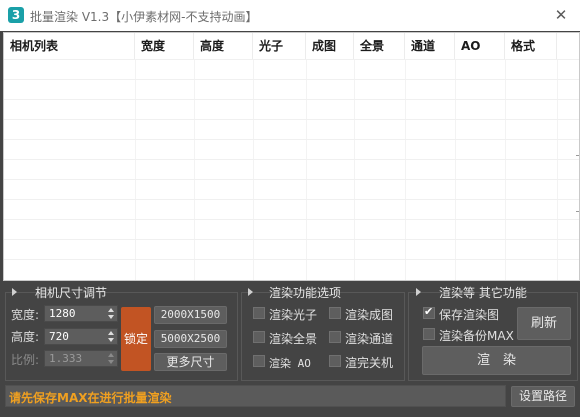  Describe the element at coordinates (369, 362) in the screenshot. I see `shutdown-after-render-label: 渲完关机` at that location.